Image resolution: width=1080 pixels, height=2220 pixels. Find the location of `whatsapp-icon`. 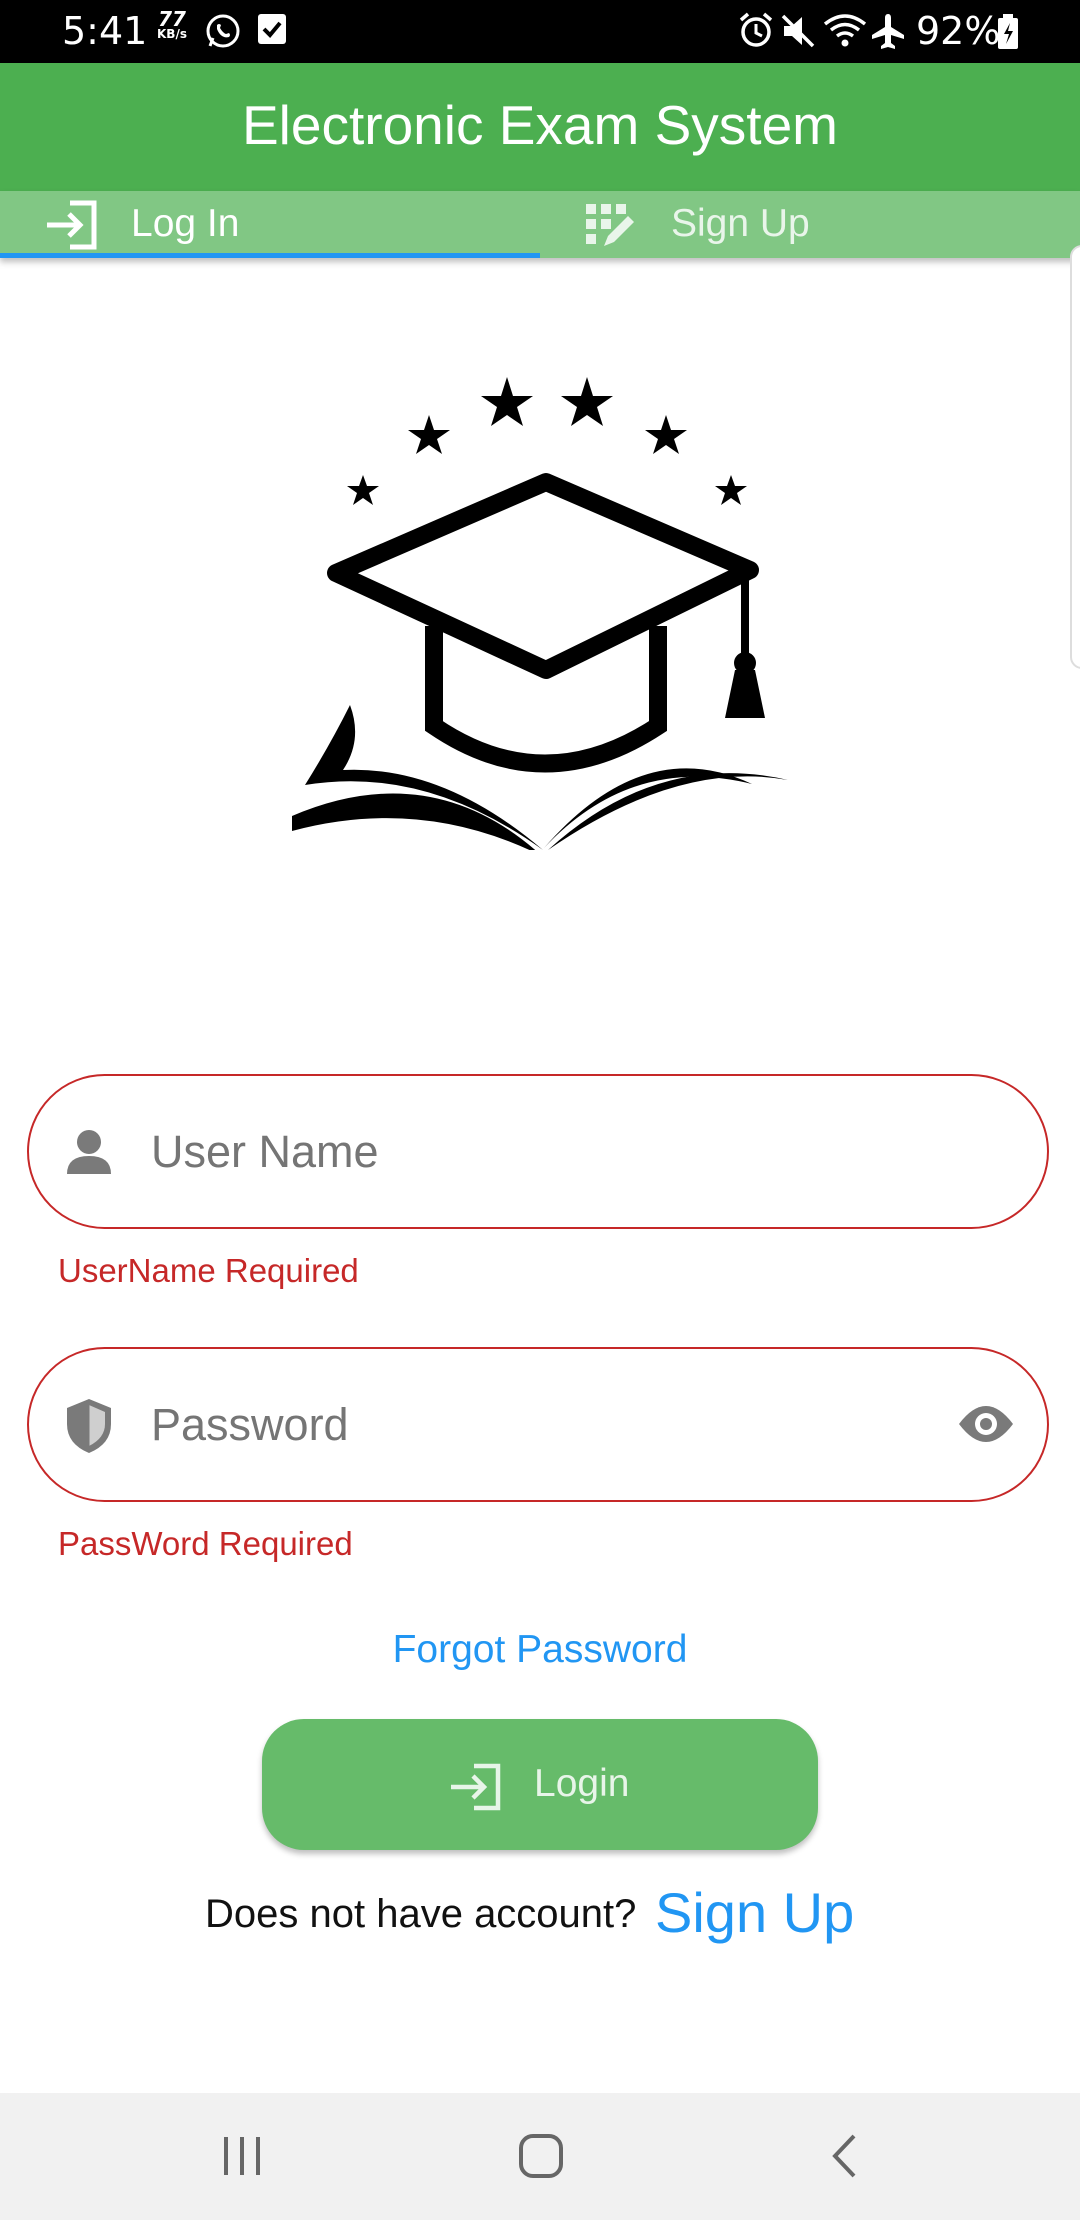

whatsapp-icon is located at coordinates (223, 33).